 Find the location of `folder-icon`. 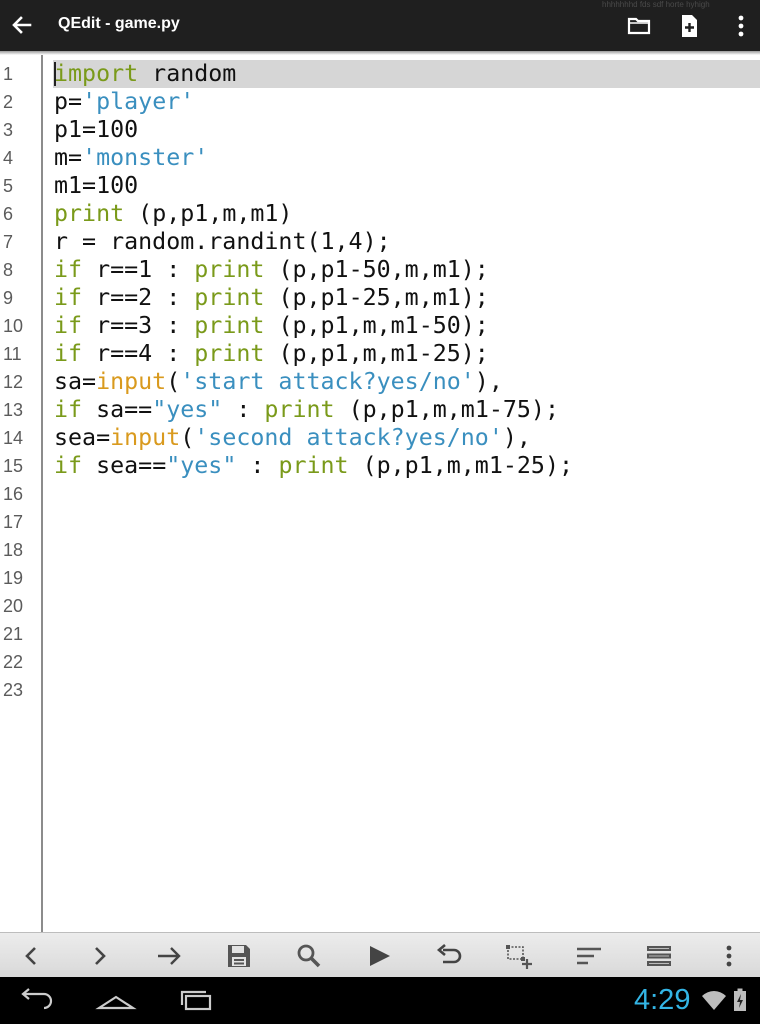

folder-icon is located at coordinates (639, 26).